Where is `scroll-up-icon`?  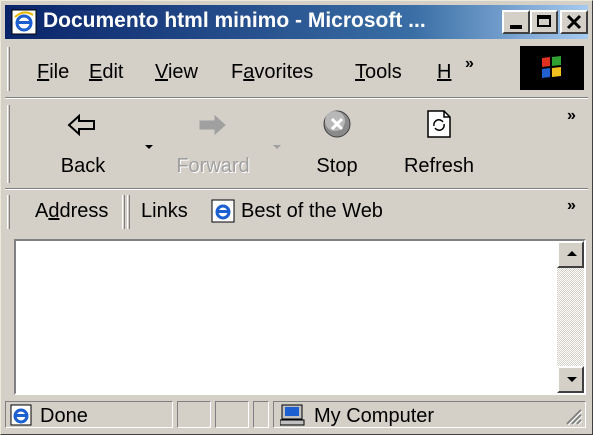
scroll-up-icon is located at coordinates (572, 253).